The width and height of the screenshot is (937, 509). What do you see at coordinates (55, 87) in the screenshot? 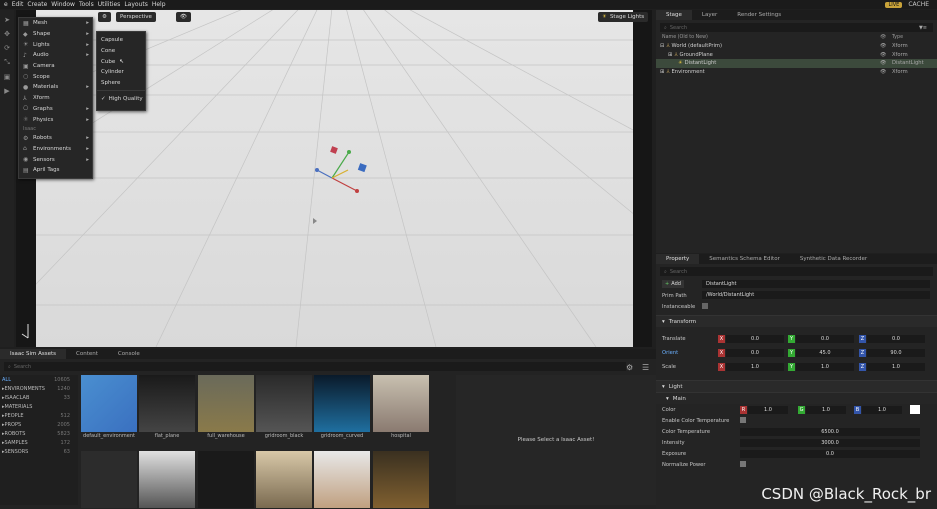
I see `create-menu-item: ● Materials ▸` at bounding box center [55, 87].